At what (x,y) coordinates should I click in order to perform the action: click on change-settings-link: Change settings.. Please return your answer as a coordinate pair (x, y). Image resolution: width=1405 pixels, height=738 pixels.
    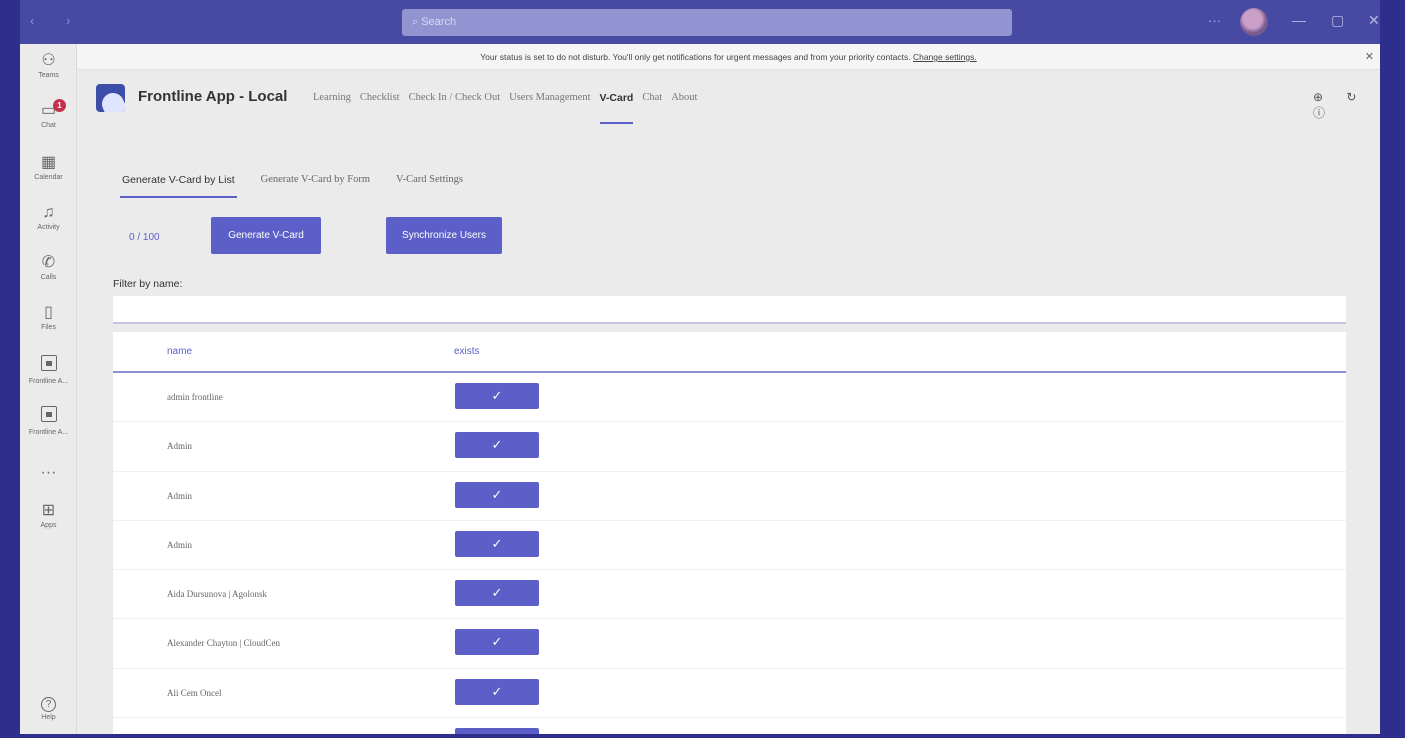
    Looking at the image, I should click on (945, 57).